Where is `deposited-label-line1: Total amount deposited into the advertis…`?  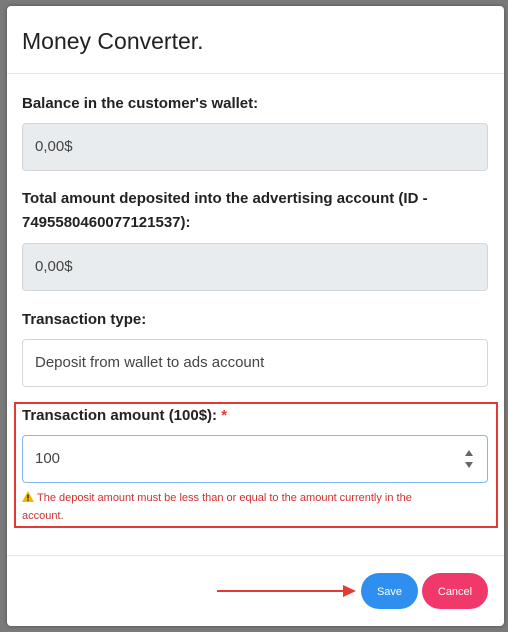
deposited-label-line1: Total amount deposited into the advertis… is located at coordinates (225, 198).